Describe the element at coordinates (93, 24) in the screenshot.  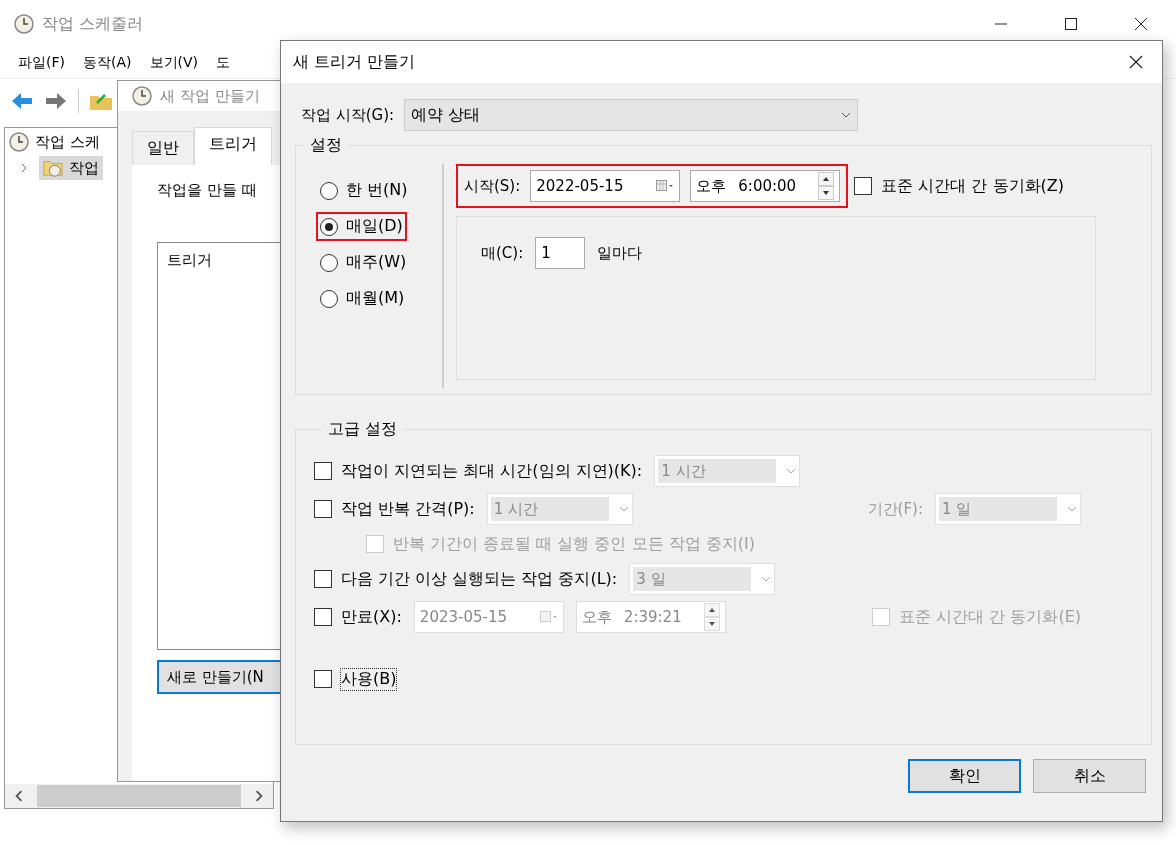
I see `window-title: 작업 스케줄러` at that location.